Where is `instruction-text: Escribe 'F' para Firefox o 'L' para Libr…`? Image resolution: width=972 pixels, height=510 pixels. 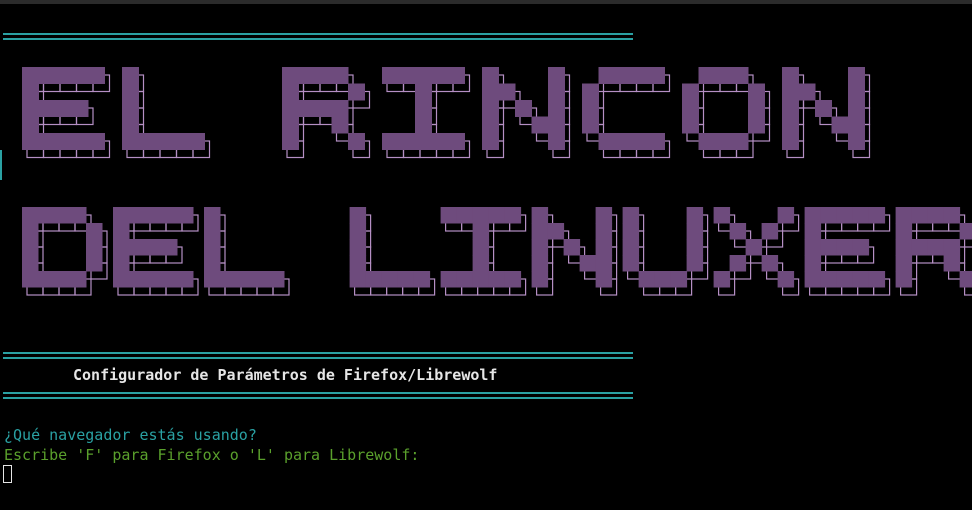 instruction-text: Escribe 'F' para Firefox o 'L' para Libr… is located at coordinates (212, 455).